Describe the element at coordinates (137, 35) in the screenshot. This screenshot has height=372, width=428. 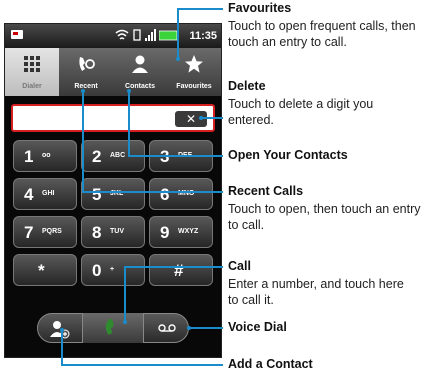
I see `vibrate-icon` at that location.